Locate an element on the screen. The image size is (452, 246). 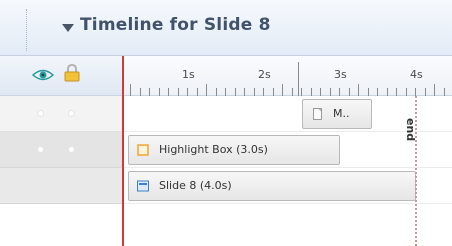
highlight-box-icon is located at coordinates (143, 150).